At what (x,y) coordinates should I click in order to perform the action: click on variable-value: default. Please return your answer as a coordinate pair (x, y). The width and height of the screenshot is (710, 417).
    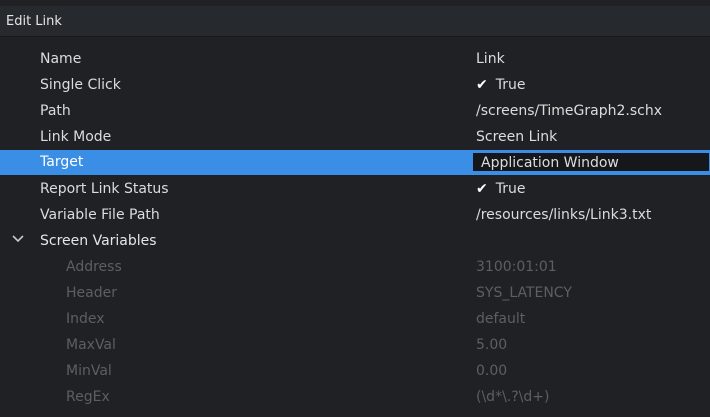
    Looking at the image, I should click on (501, 319).